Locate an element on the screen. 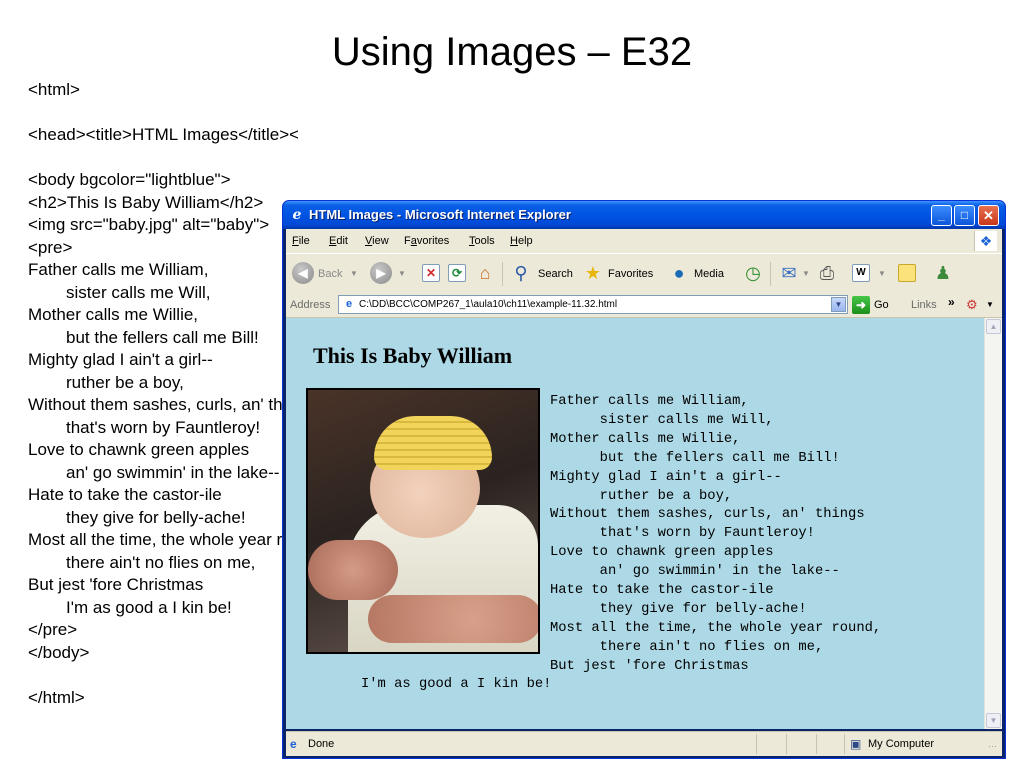 The image size is (1024, 768). toolbar-extra-icon: ⚙ is located at coordinates (972, 305).